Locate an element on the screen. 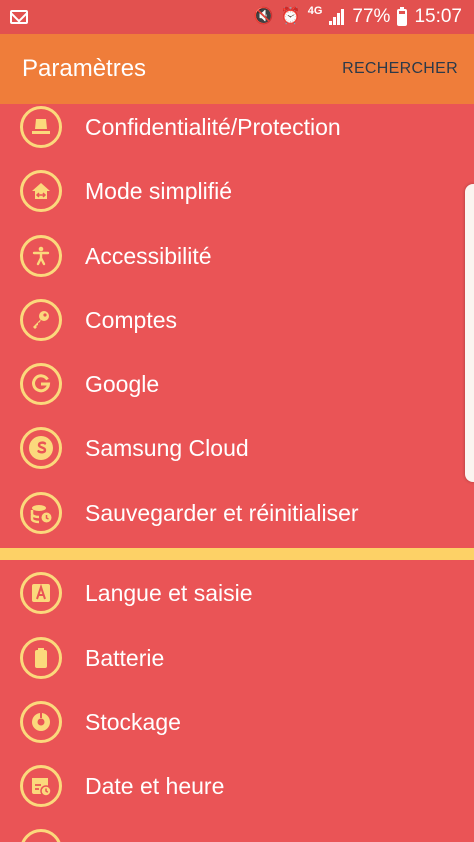 Image resolution: width=474 pixels, height=842 pixels. language-input-icon is located at coordinates (41, 593).